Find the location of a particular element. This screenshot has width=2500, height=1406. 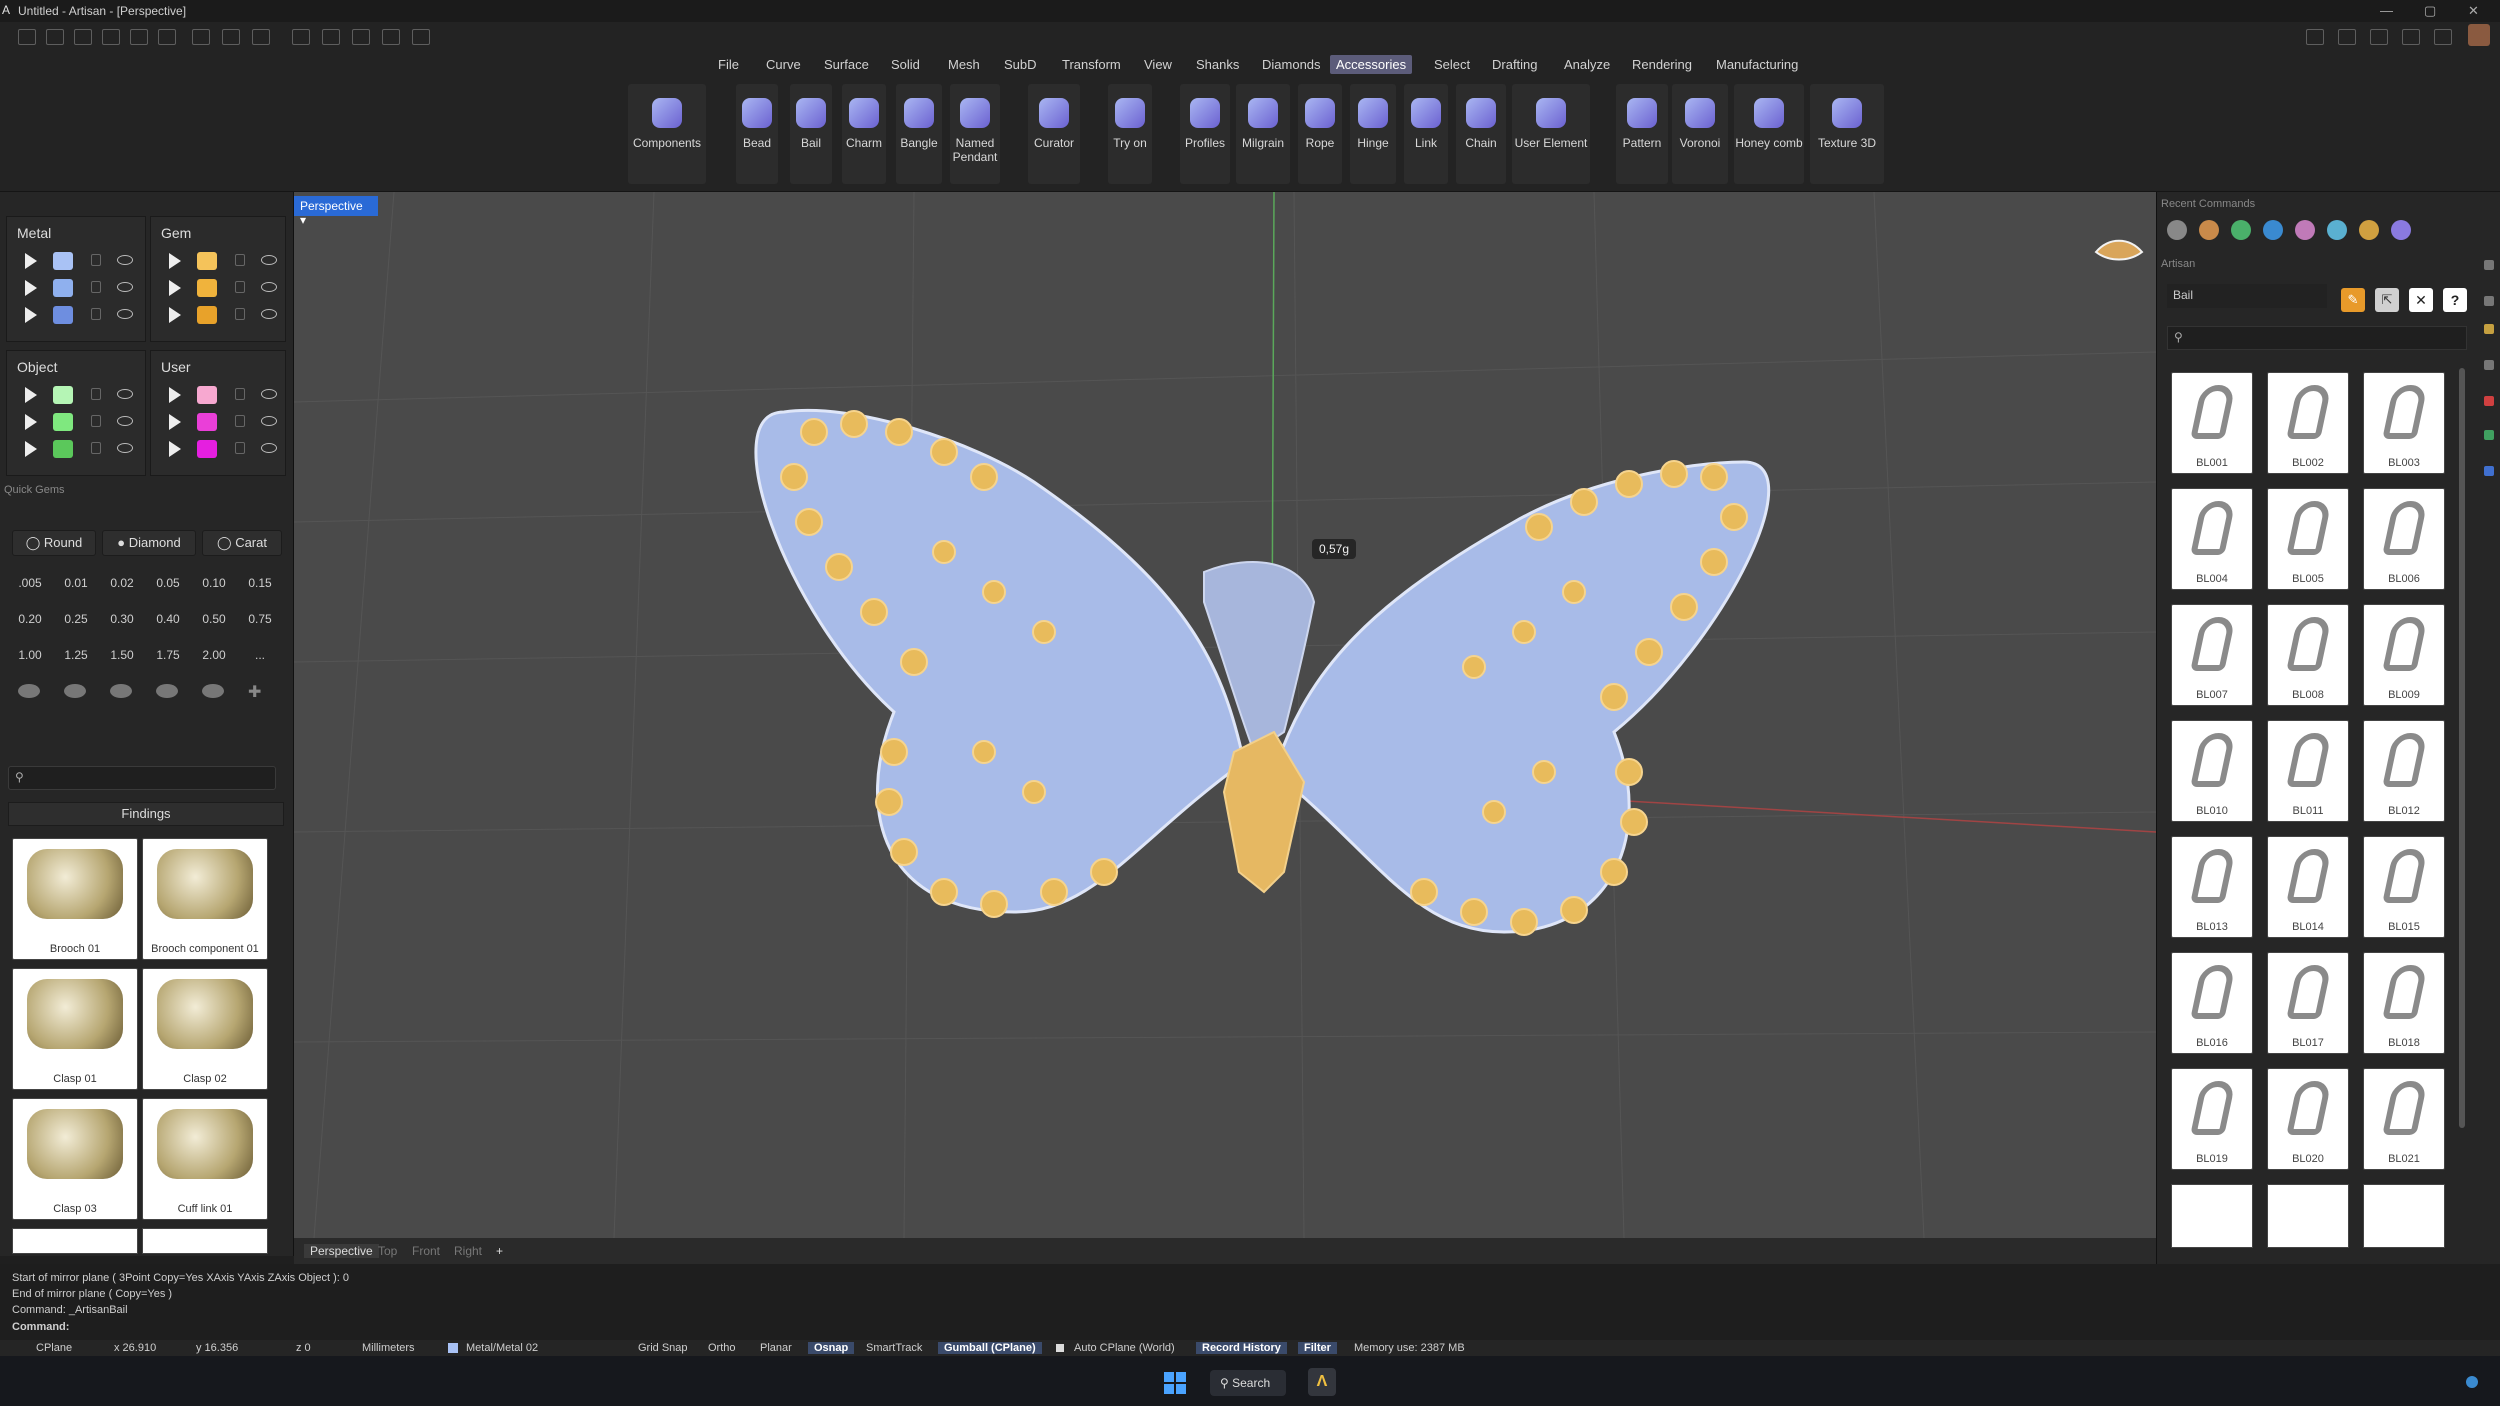

bail-item: BL006 is located at coordinates (2404, 539).